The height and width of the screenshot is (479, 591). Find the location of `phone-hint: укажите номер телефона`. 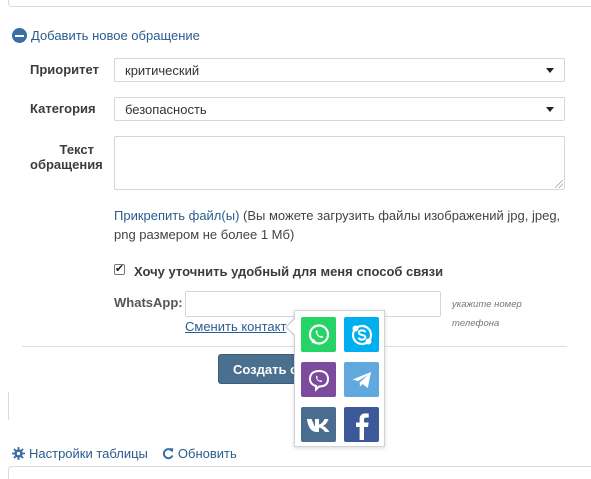

phone-hint: укажите номер телефона is located at coordinates (487, 314).